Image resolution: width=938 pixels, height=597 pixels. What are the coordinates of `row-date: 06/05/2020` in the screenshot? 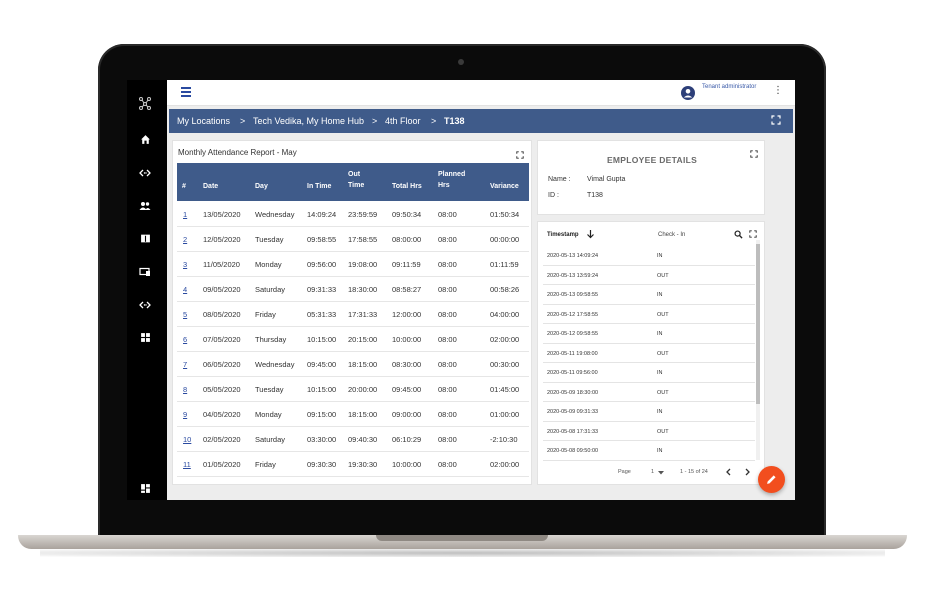 It's located at (222, 364).